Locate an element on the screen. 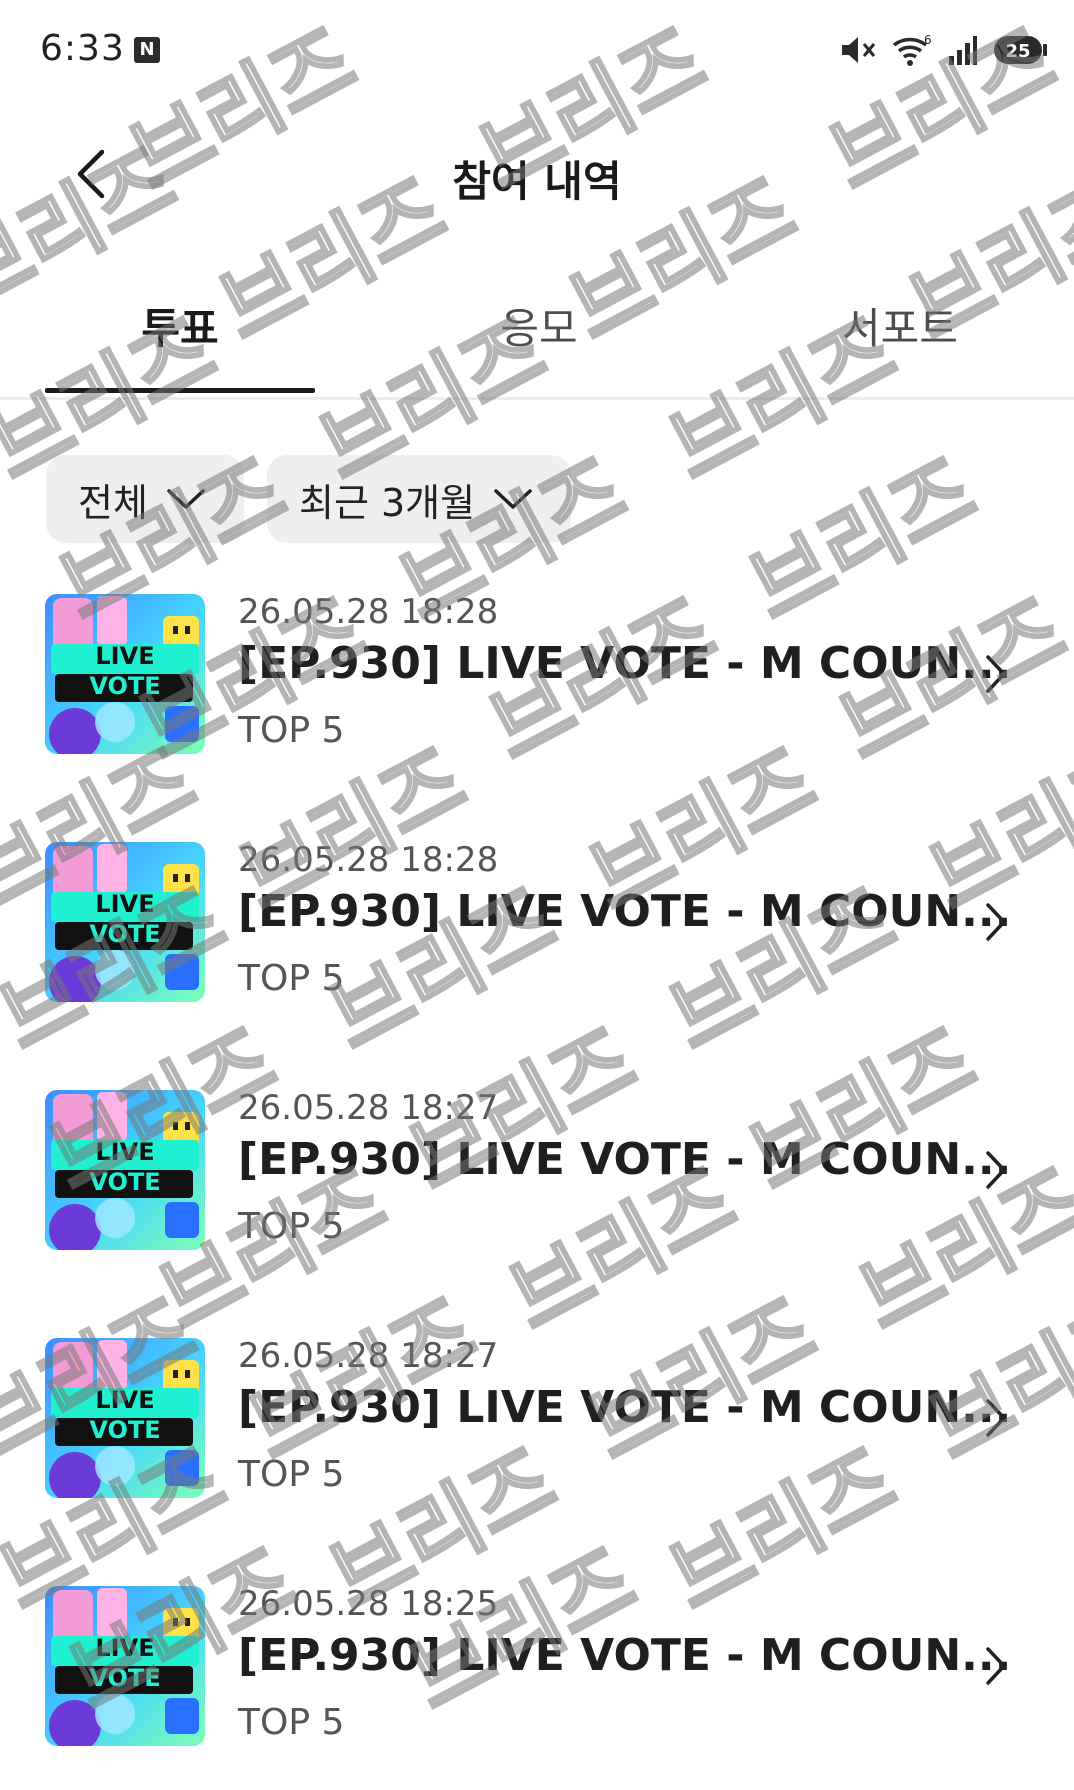  status-bar: 6:33 N 6 25 is located at coordinates (537, 50).